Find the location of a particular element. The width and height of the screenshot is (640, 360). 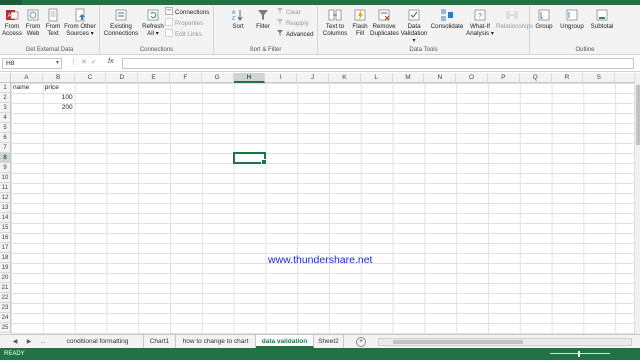

row-header-16: 16 is located at coordinates (5, 238).